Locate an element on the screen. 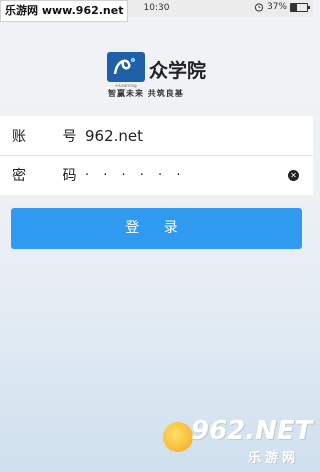  logo-slogan: 智赢未来 共筑良基 is located at coordinates (146, 93).